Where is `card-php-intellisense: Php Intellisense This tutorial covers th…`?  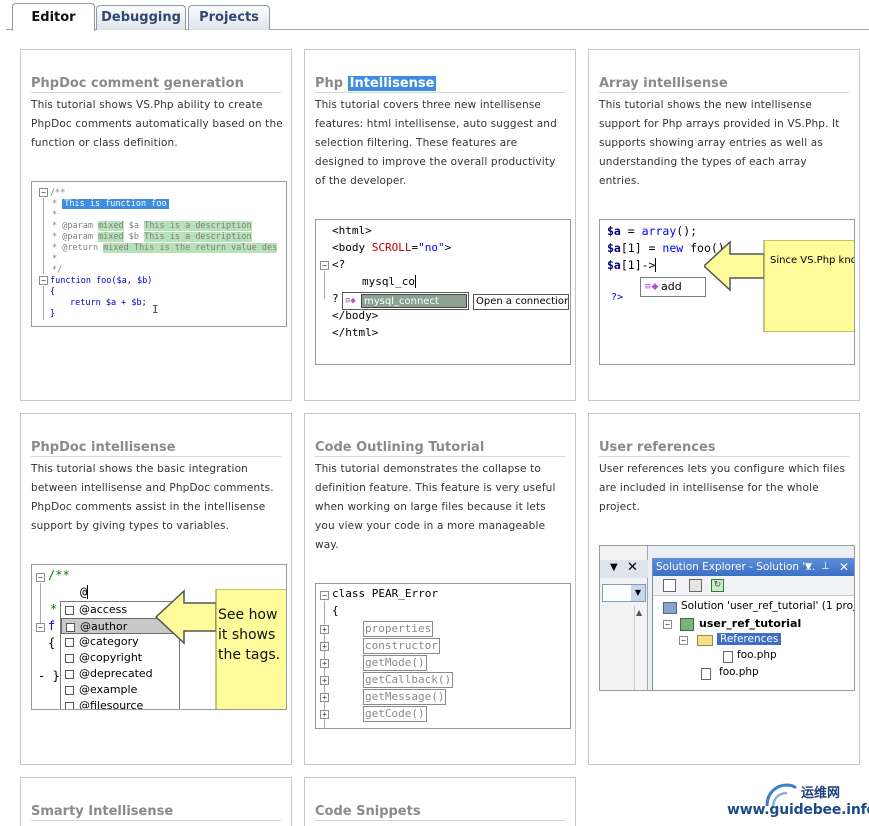
card-php-intellisense: Php Intellisense This tutorial covers th… is located at coordinates (440, 225).